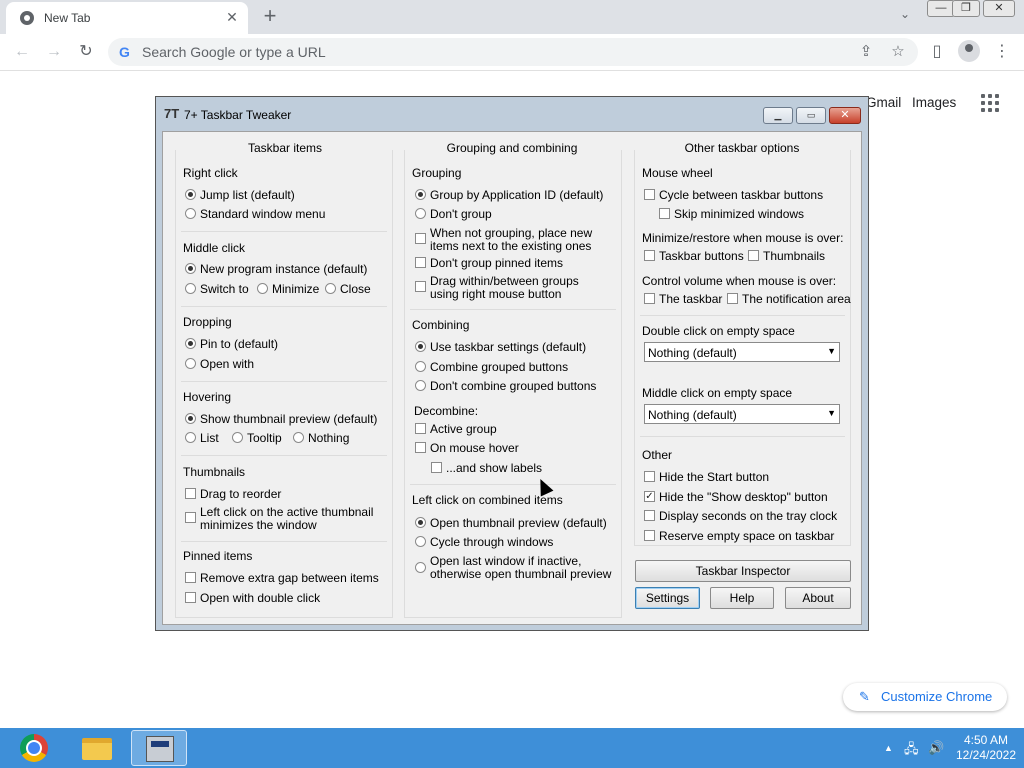 The height and width of the screenshot is (768, 1024). Describe the element at coordinates (237, 437) in the screenshot. I see `hovering-tooltip-radio` at that location.